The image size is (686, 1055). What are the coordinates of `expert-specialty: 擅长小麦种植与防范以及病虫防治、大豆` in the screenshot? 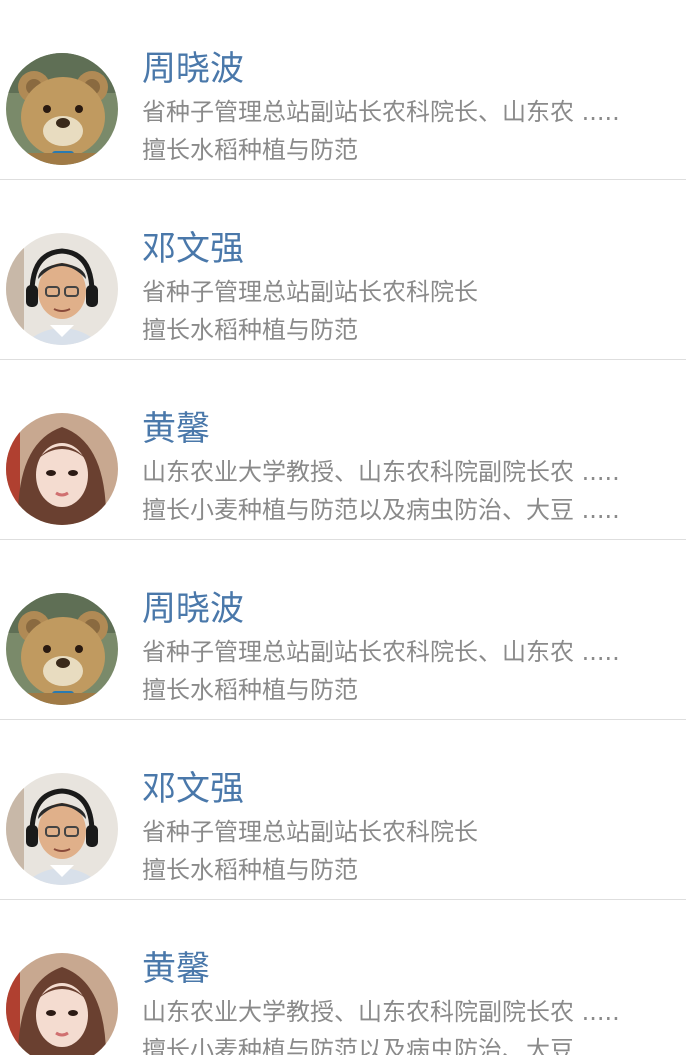 It's located at (358, 1045).